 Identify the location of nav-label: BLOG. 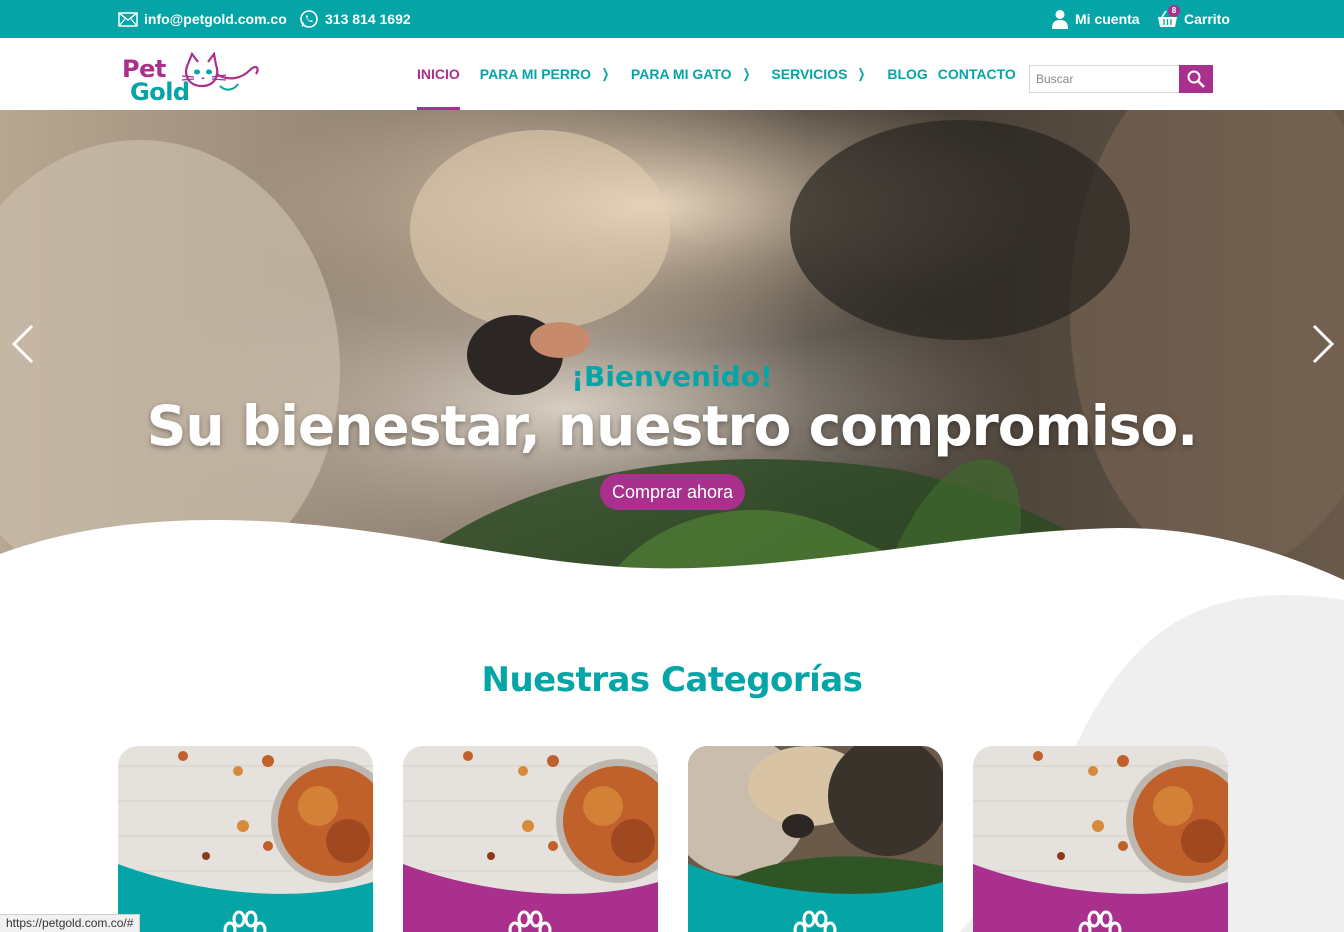
(907, 74).